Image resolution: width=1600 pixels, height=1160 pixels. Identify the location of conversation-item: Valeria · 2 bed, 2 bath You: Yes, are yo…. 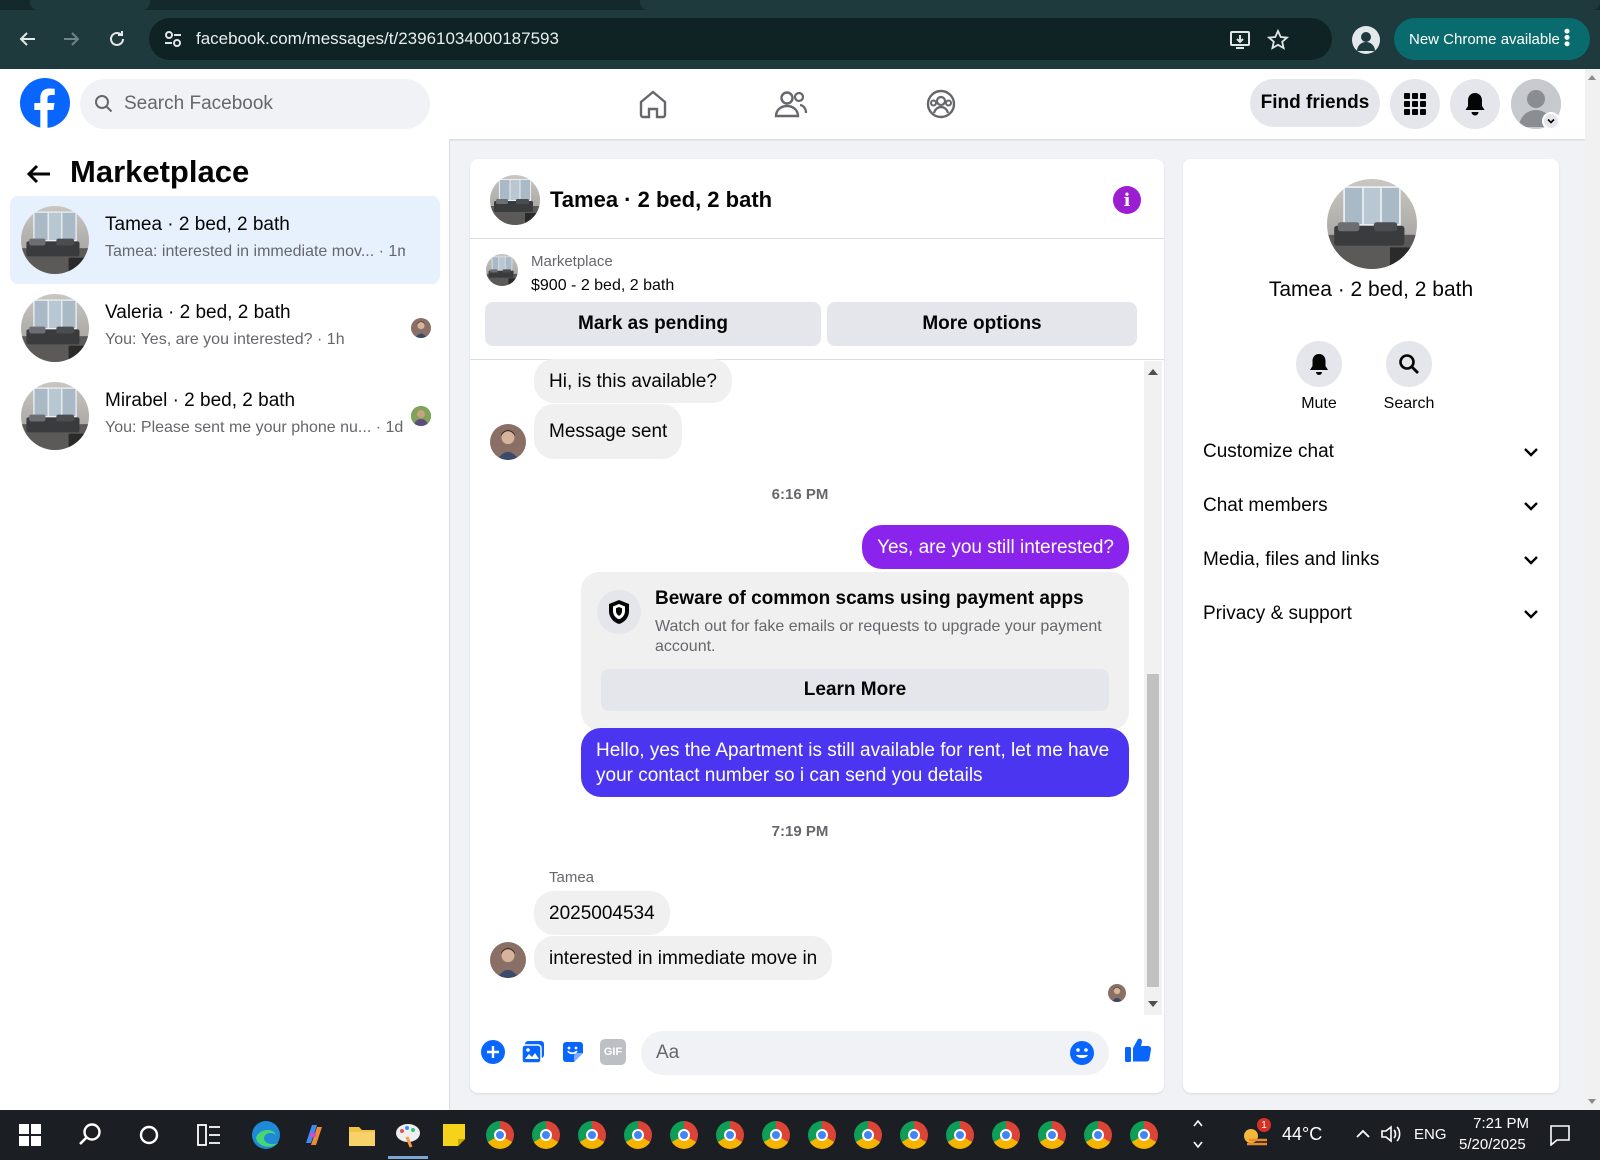
(225, 328).